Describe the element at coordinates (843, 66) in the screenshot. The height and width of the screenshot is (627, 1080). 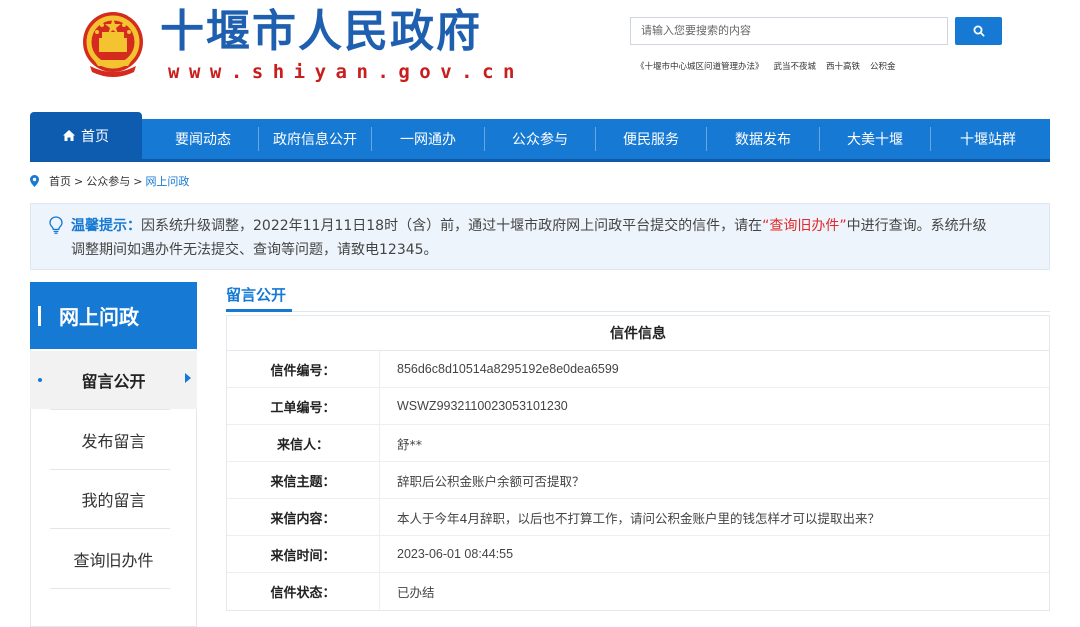
I see `hot-link: 西十高铁` at that location.